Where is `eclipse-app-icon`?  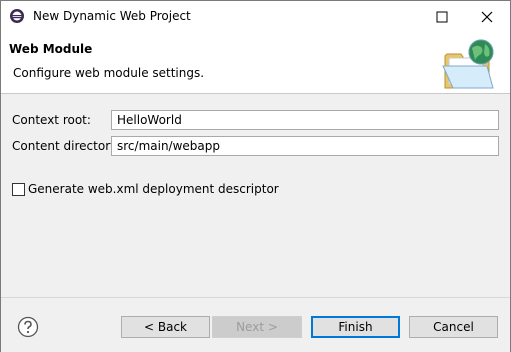 eclipse-app-icon is located at coordinates (17, 16).